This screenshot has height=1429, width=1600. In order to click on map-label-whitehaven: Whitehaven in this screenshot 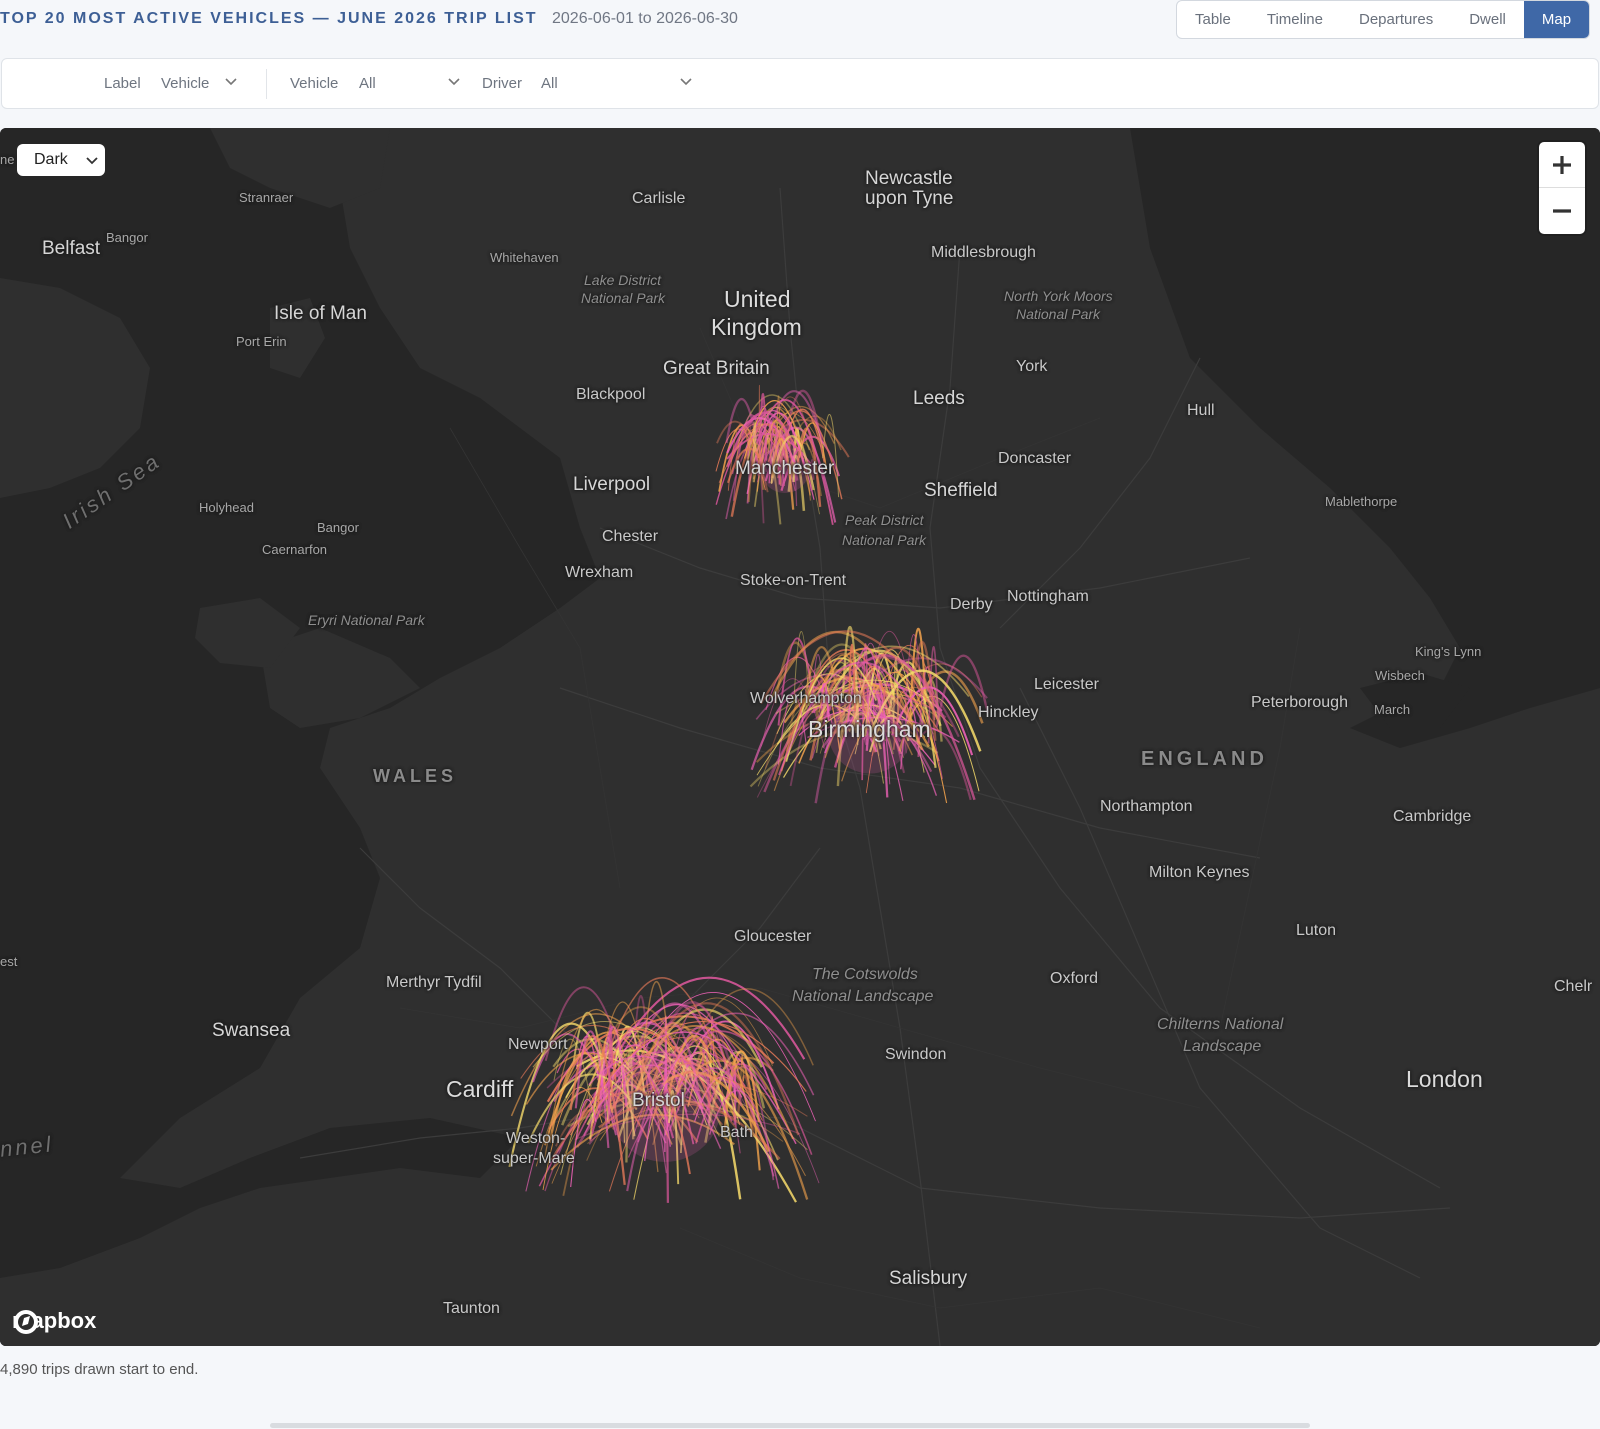, I will do `click(524, 257)`.